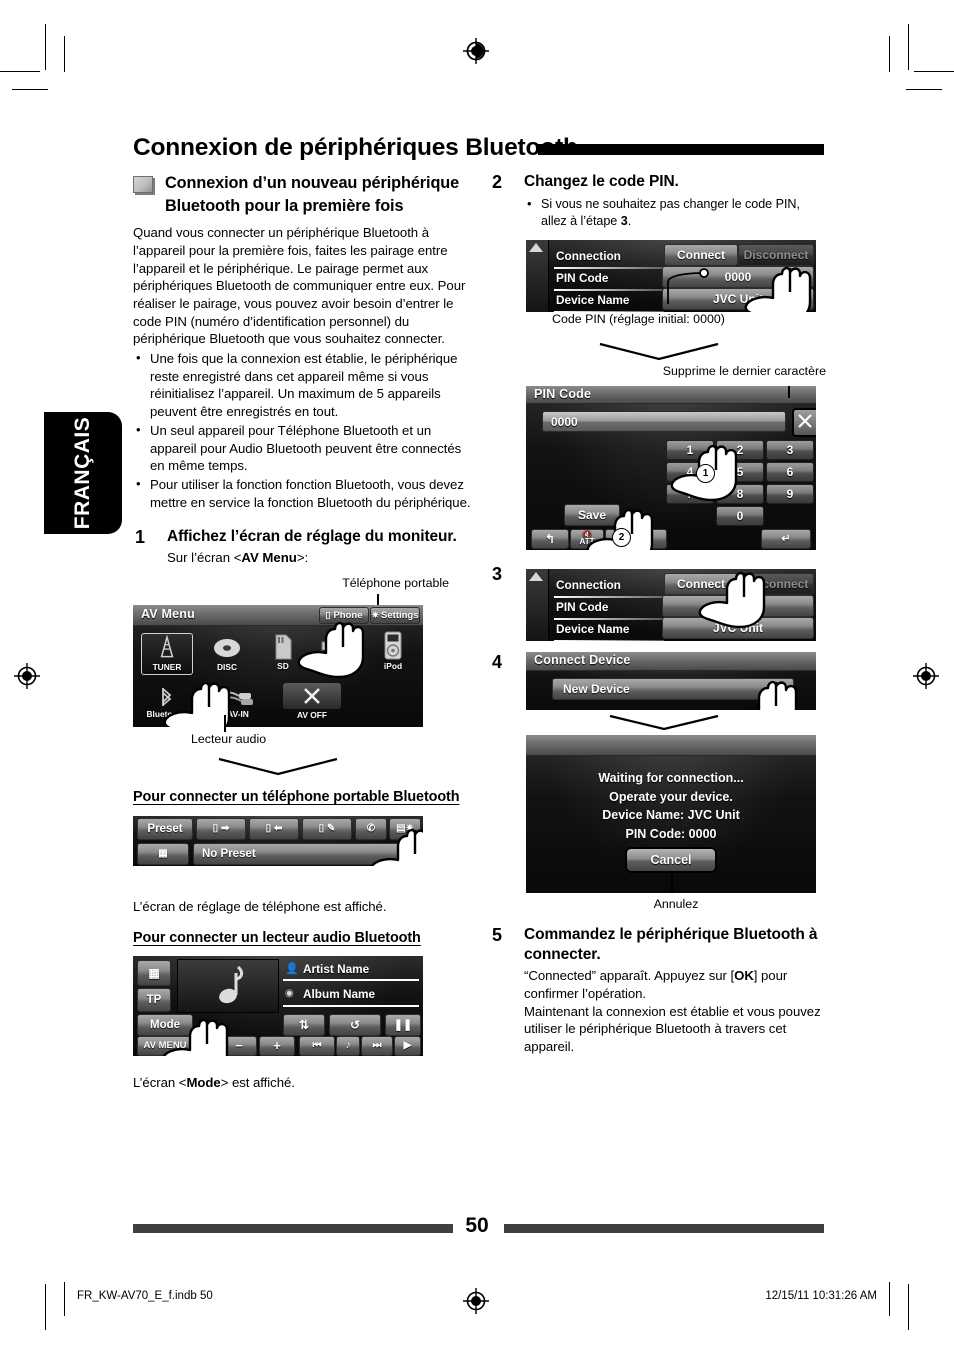  I want to click on source-sd: SD, so click(283, 652).